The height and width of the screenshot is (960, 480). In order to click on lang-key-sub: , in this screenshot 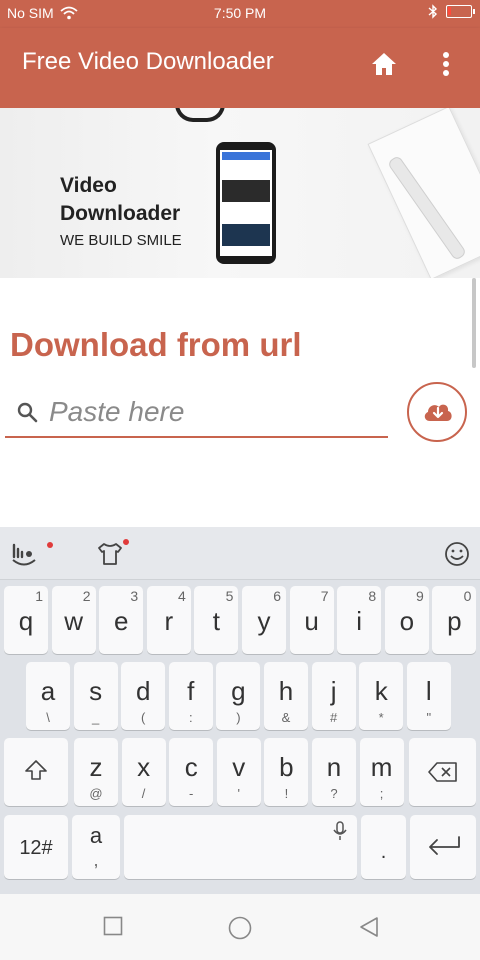, I will do `click(96, 860)`.